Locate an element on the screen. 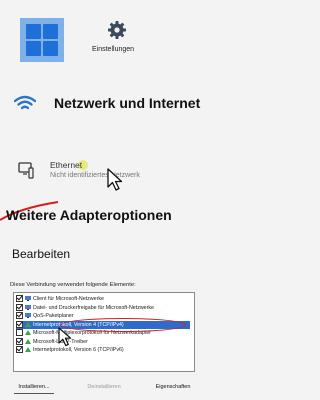 The height and width of the screenshot is (400, 320). list-item: Client für Microsoft-Netzwerke is located at coordinates (103, 299).